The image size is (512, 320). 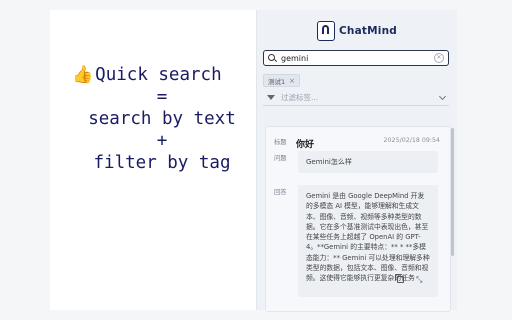 I want to click on answer-fade, so click(x=368, y=290).